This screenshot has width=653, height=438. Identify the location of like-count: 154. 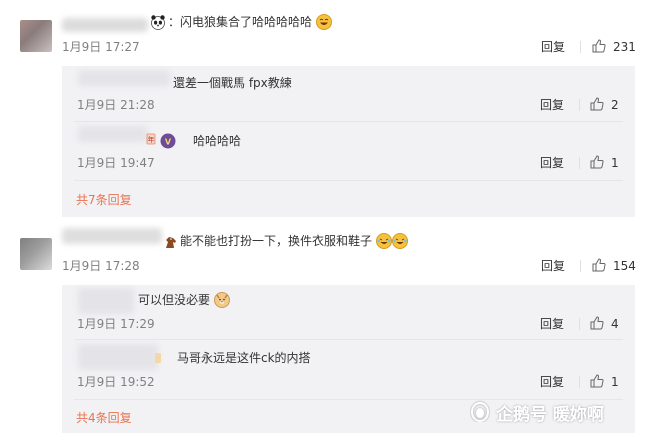
(624, 266).